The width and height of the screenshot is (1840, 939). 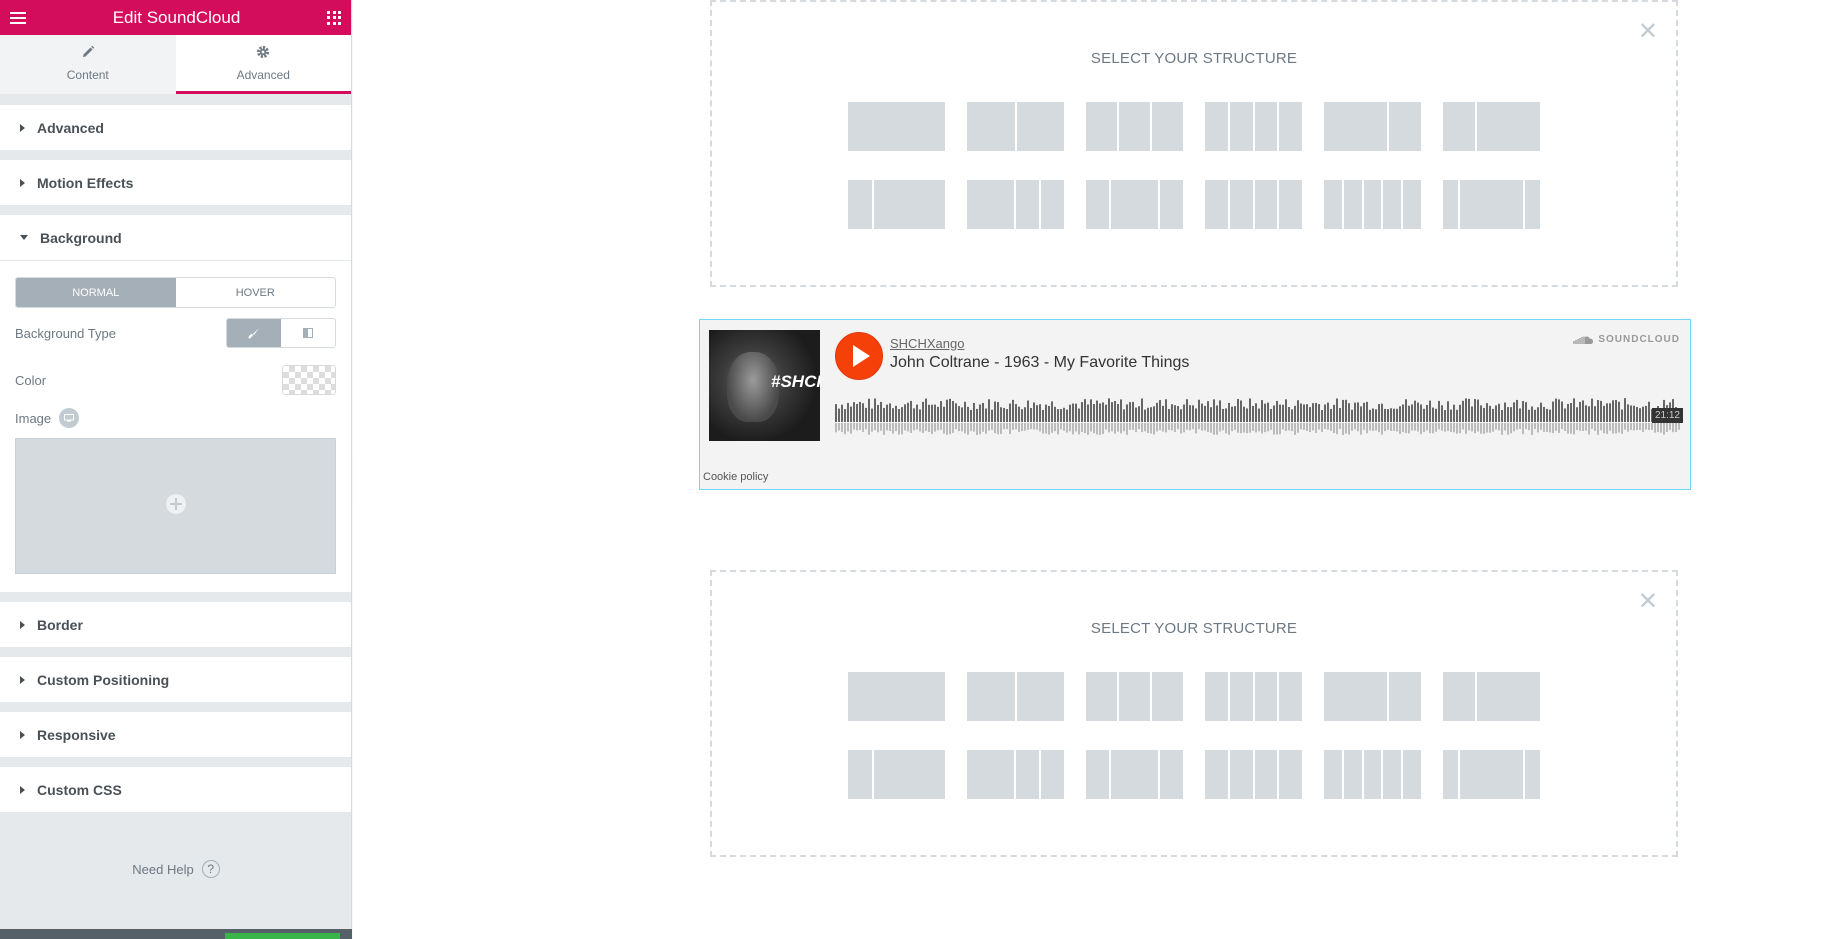 What do you see at coordinates (175, 426) in the screenshot?
I see `background-controls: NORMAL HOVER Background Type Color Image` at bounding box center [175, 426].